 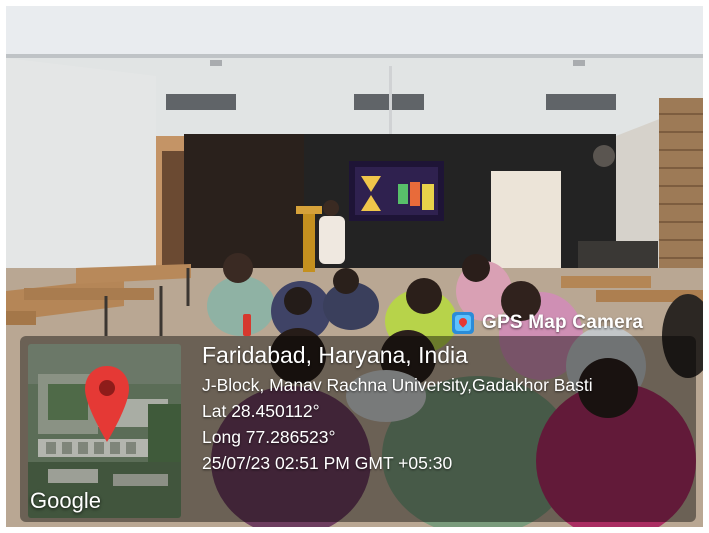 What do you see at coordinates (269, 437) in the screenshot?
I see `longitude-line: Long 77.286523°` at bounding box center [269, 437].